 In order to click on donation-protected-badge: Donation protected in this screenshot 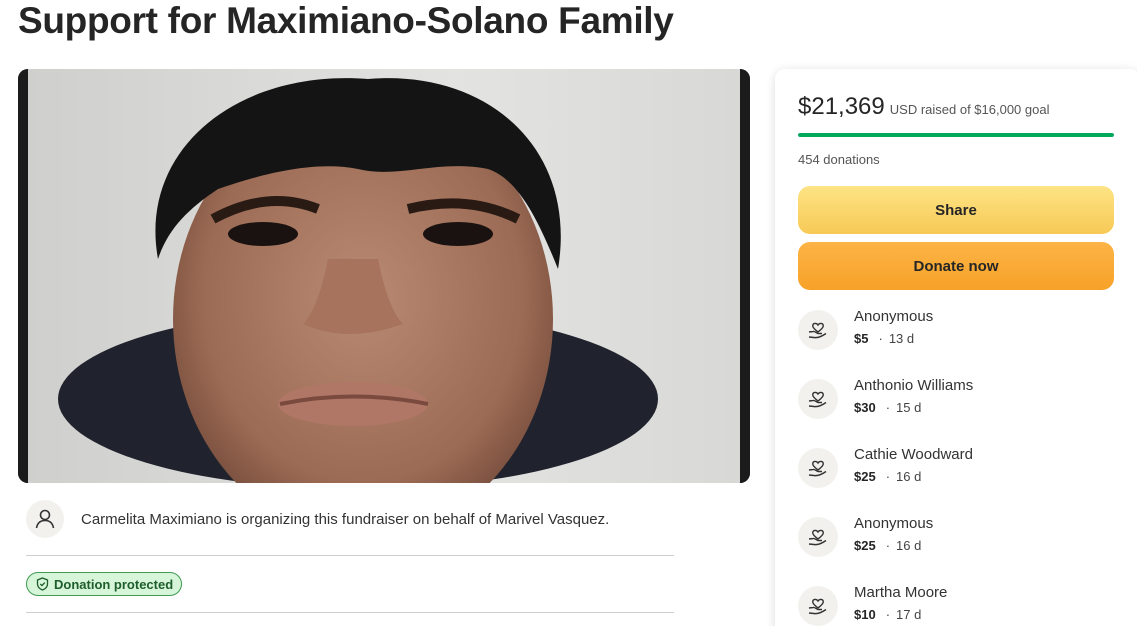, I will do `click(104, 584)`.